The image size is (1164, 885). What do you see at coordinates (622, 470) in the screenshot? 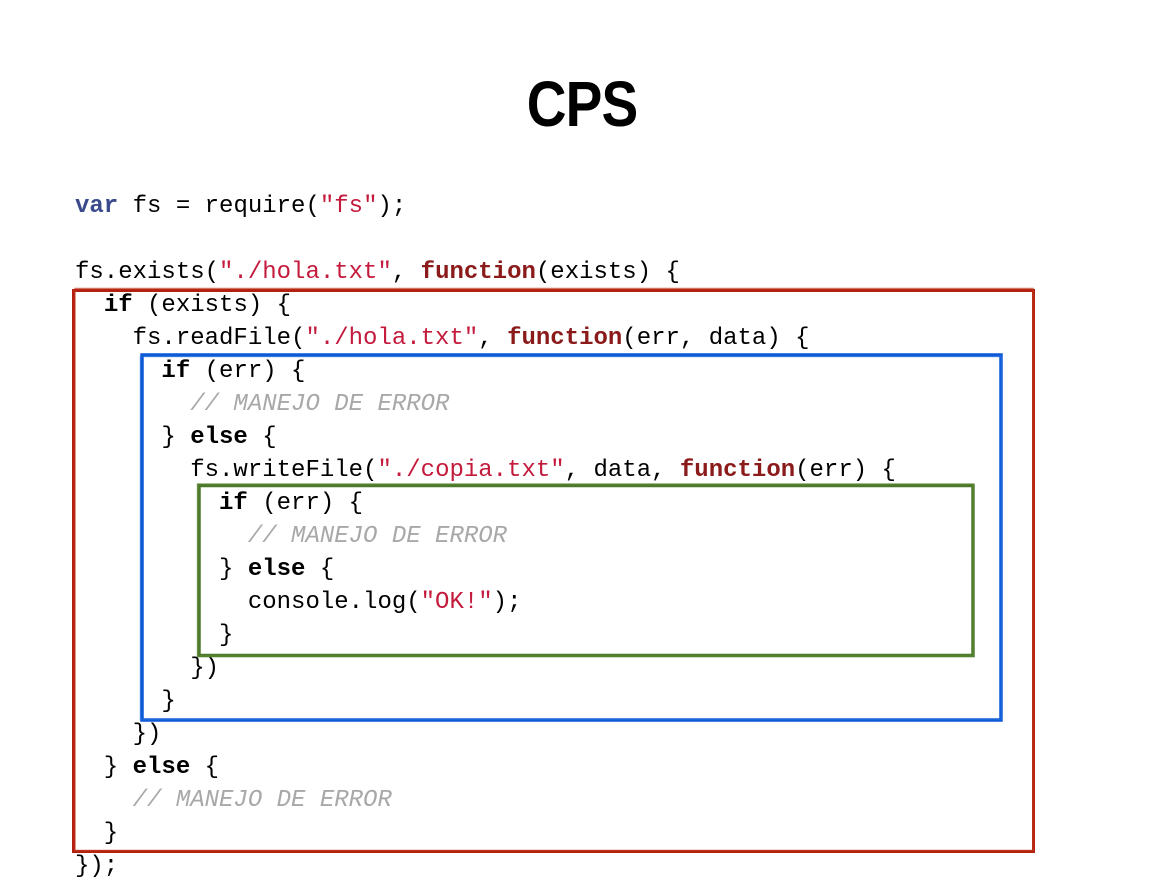
I see `code-text: , data,` at bounding box center [622, 470].